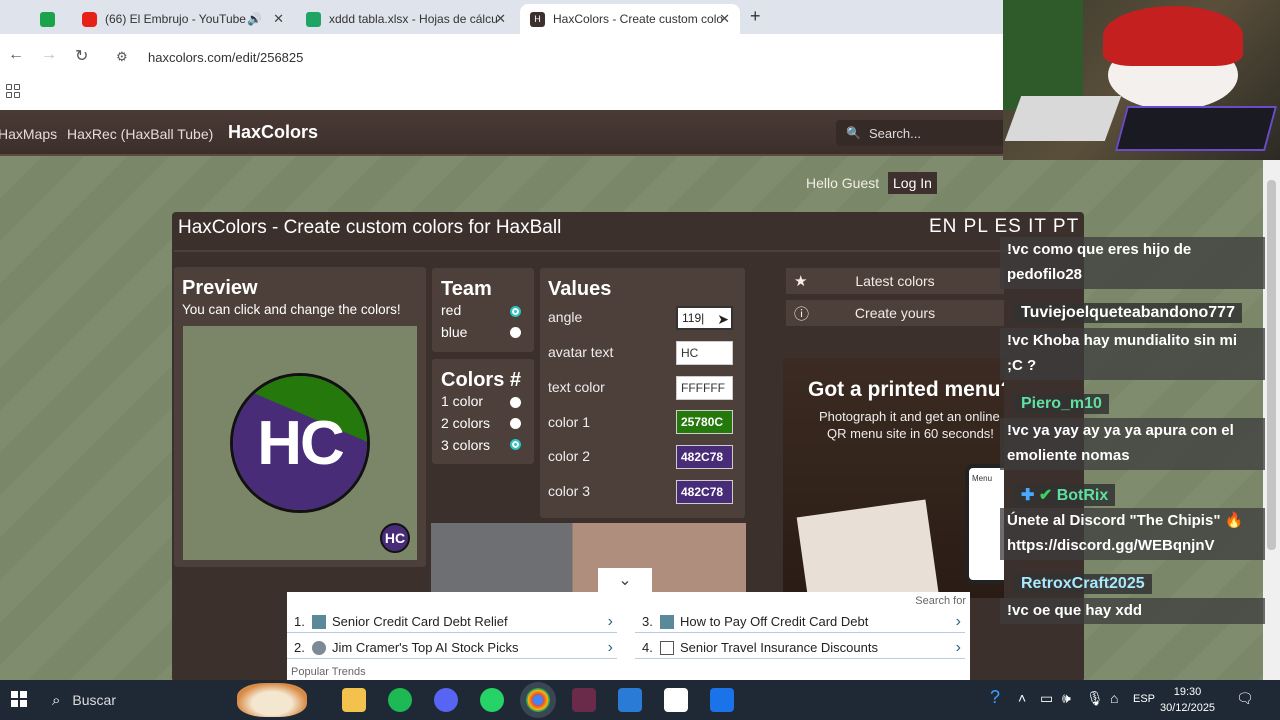 The width and height of the screenshot is (1280, 720). I want to click on colors-3-radio, so click(515, 444).